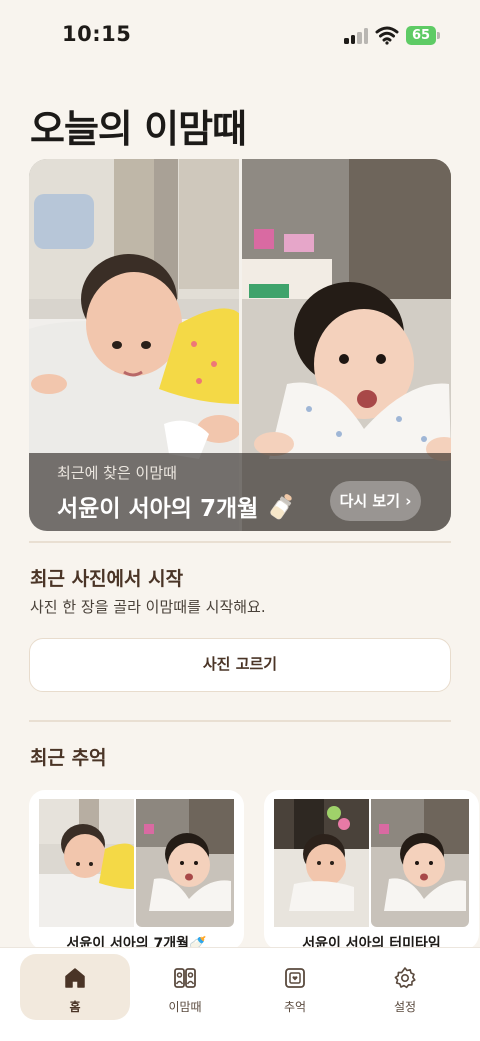 The image size is (480, 1041). I want to click on gear-icon, so click(405, 978).